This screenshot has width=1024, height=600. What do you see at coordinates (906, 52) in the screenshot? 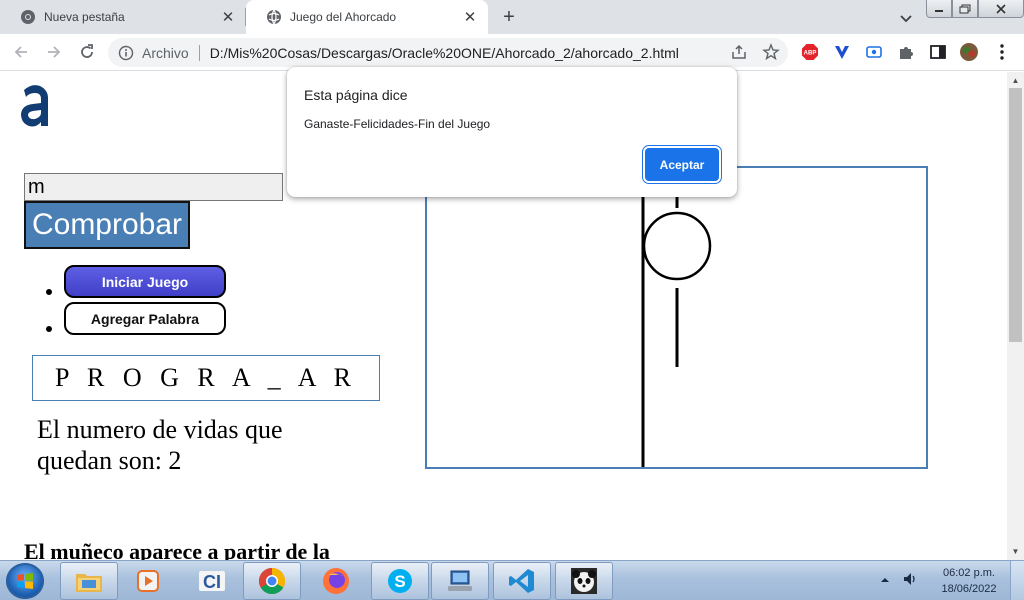
I see `puzzle-icon` at bounding box center [906, 52].